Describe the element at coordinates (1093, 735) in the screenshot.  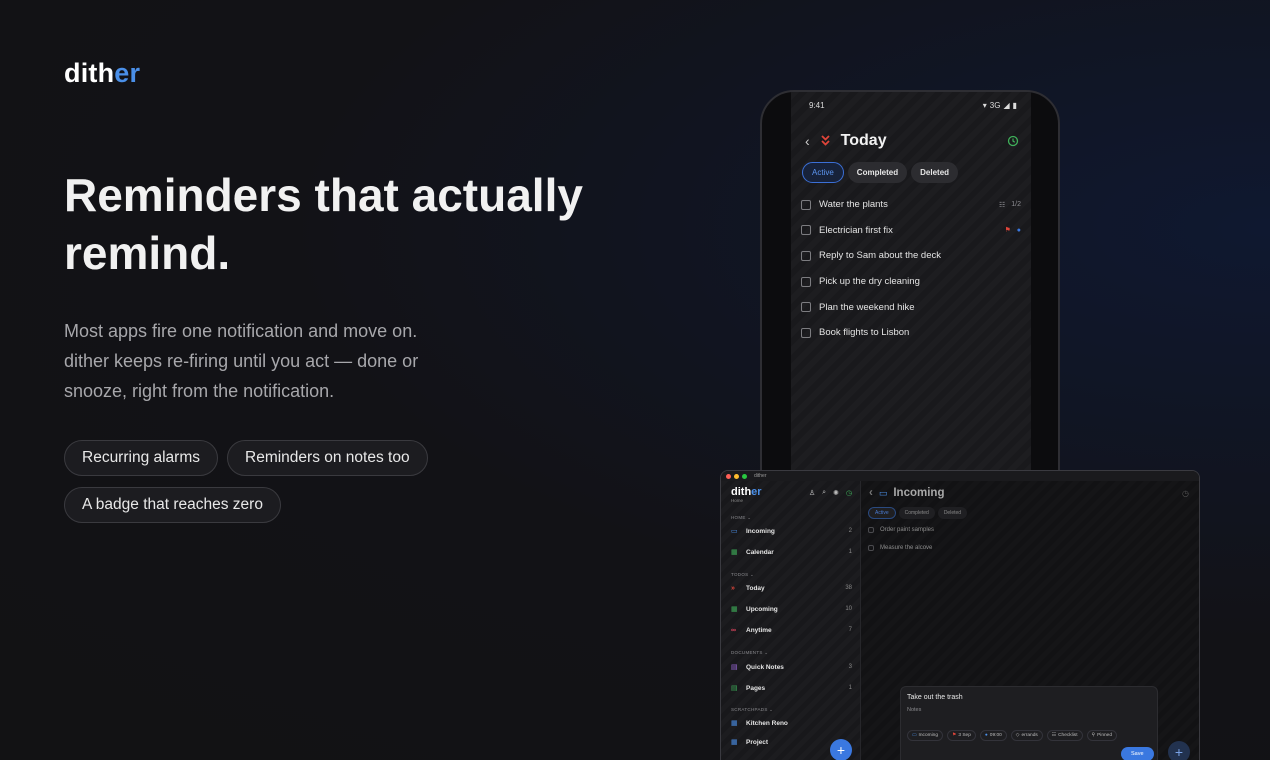
I see `pin-icon: ⚲` at that location.